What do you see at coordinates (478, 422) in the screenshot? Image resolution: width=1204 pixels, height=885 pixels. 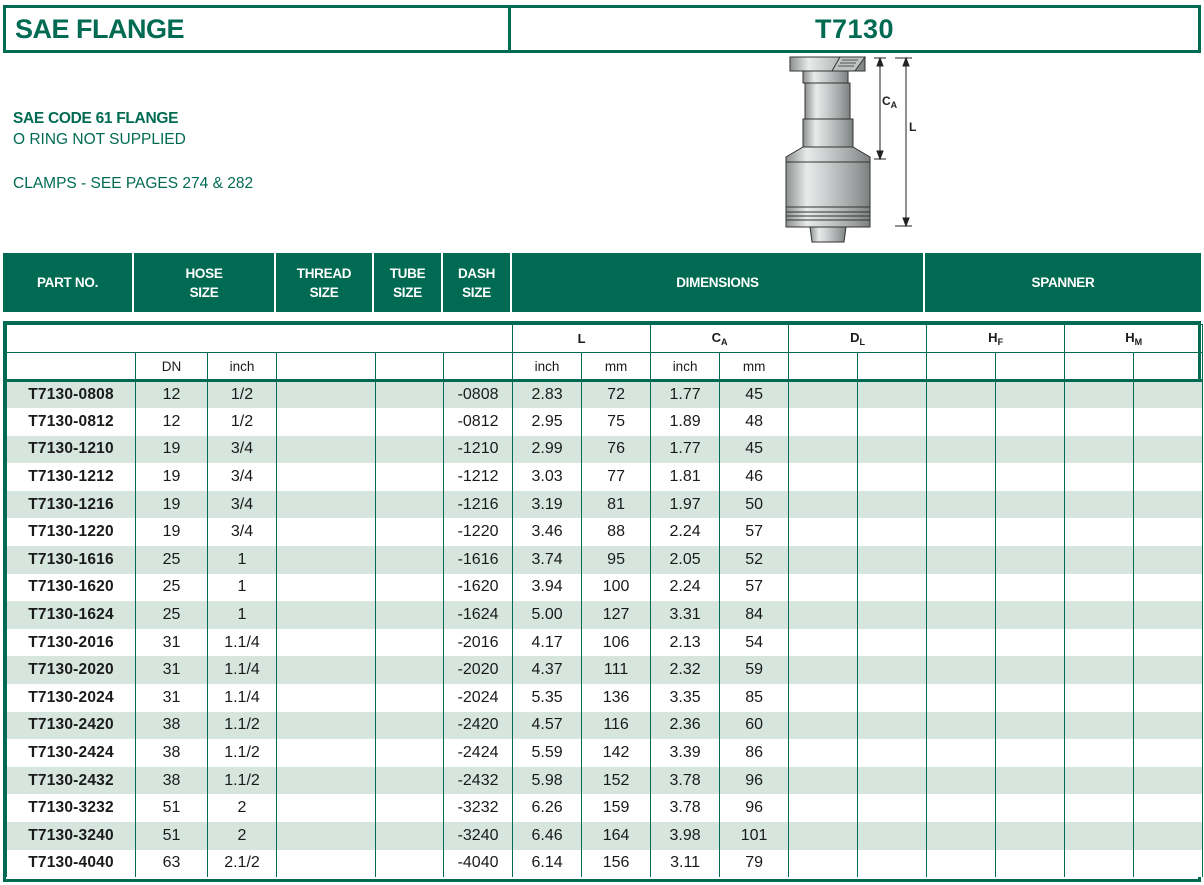 I see `cell-dash: -0812` at bounding box center [478, 422].